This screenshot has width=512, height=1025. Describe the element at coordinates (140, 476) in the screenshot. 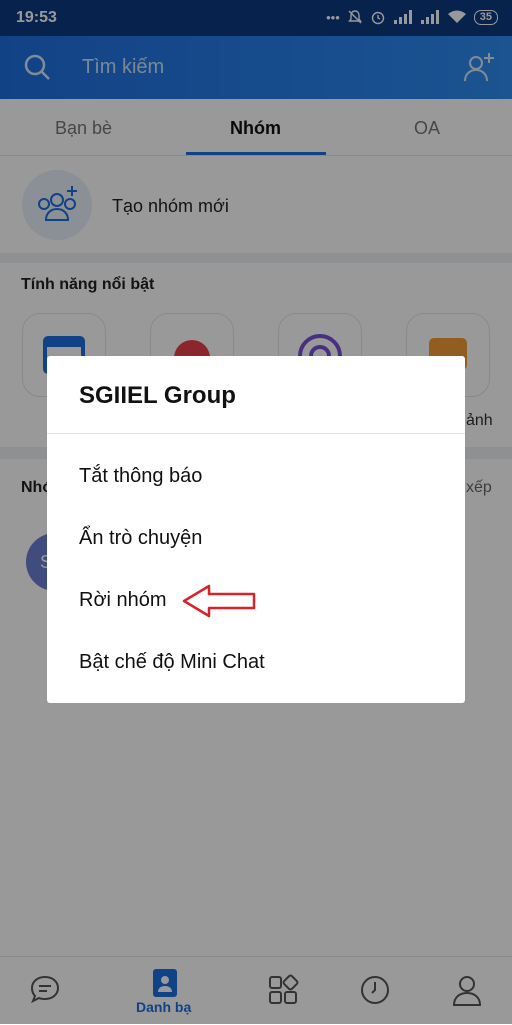

I see `option-mute-notifications: Tắt thông báo` at that location.